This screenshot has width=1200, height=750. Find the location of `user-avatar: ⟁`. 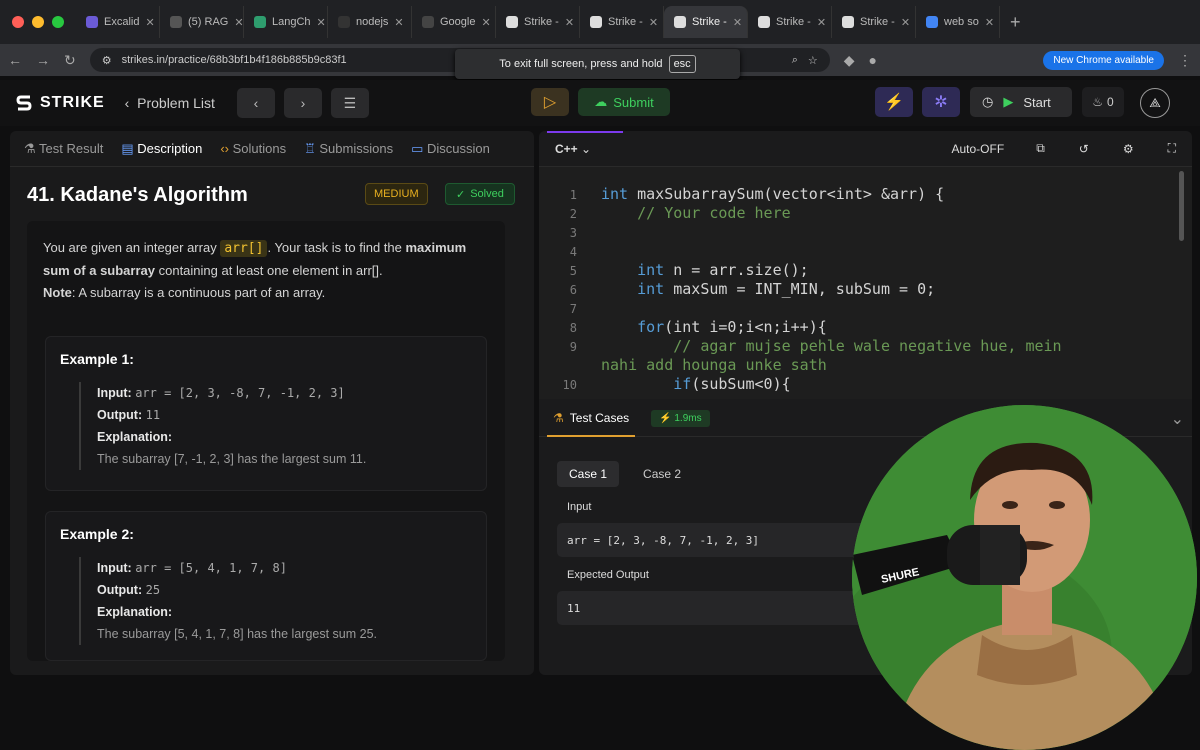

user-avatar: ⟁ is located at coordinates (1155, 103).